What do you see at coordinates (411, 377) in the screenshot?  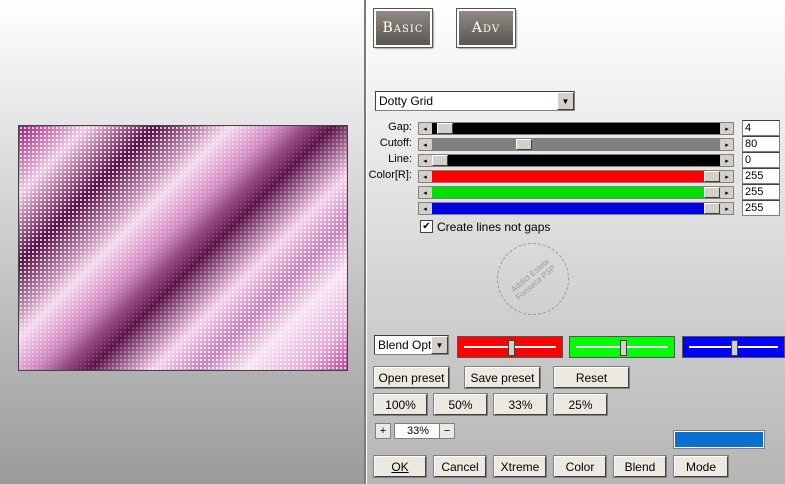 I see `open-preset-button: Open preset` at bounding box center [411, 377].